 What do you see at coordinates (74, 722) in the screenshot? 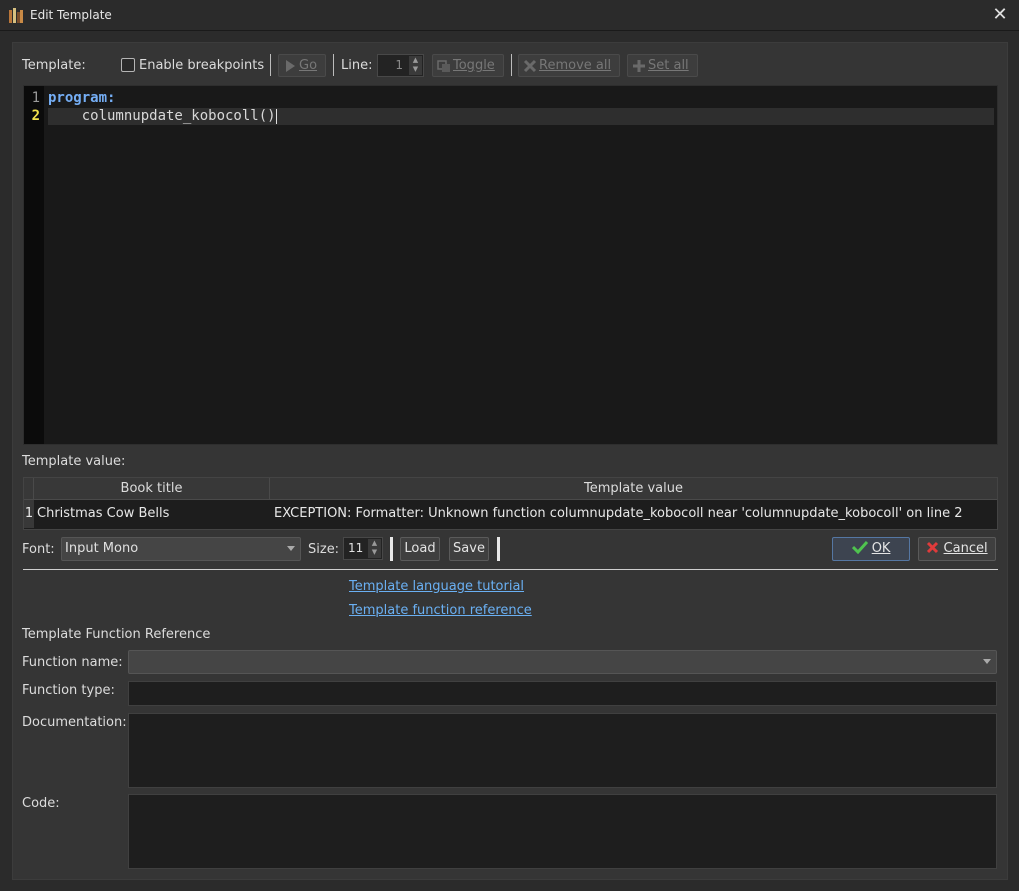
I see `documentation-label: Documentation:` at bounding box center [74, 722].